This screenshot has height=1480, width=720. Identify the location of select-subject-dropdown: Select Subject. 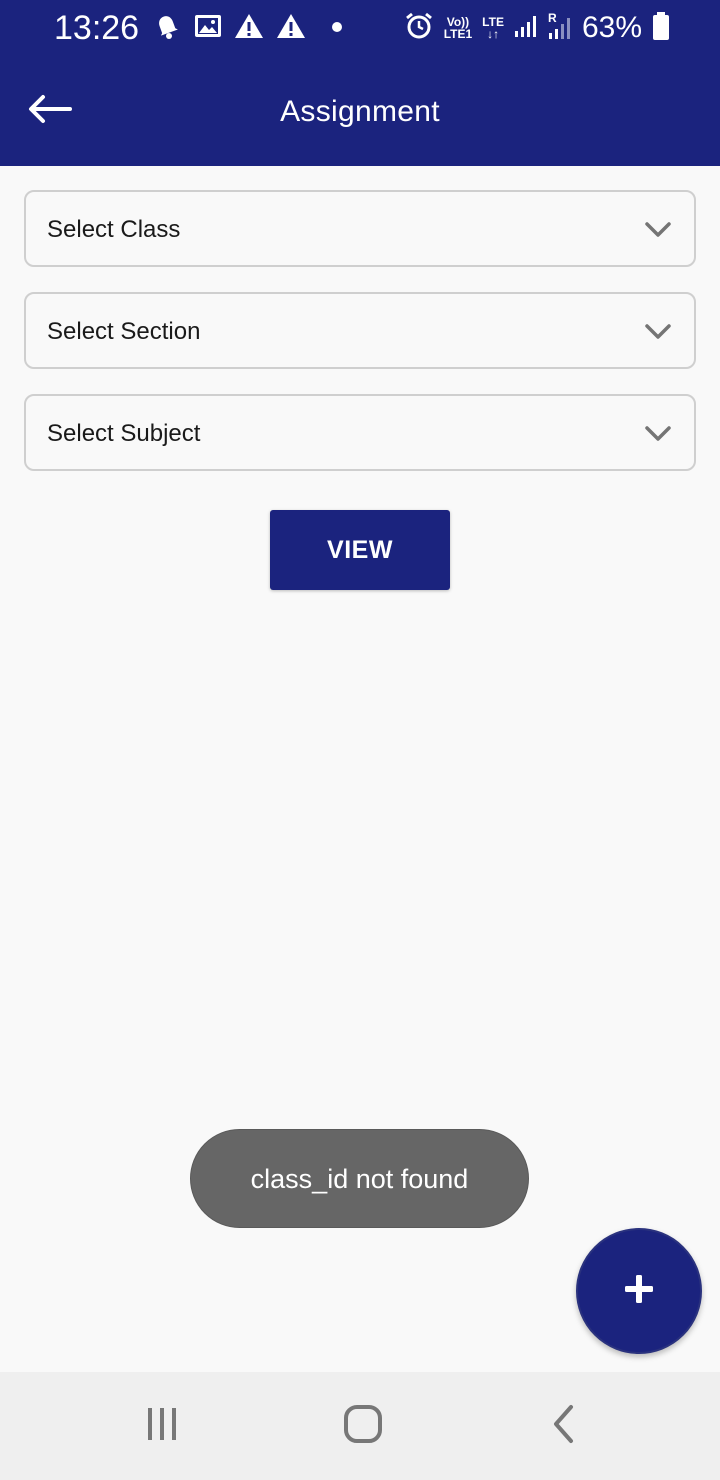
(360, 432).